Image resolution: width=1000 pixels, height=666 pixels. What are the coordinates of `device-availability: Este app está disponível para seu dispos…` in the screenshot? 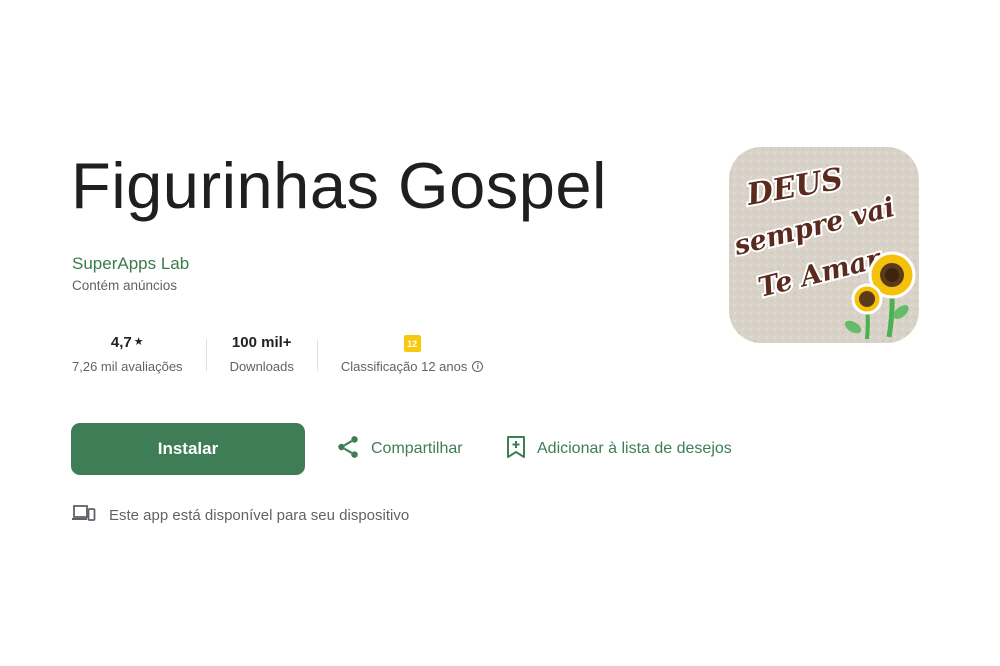 It's located at (240, 515).